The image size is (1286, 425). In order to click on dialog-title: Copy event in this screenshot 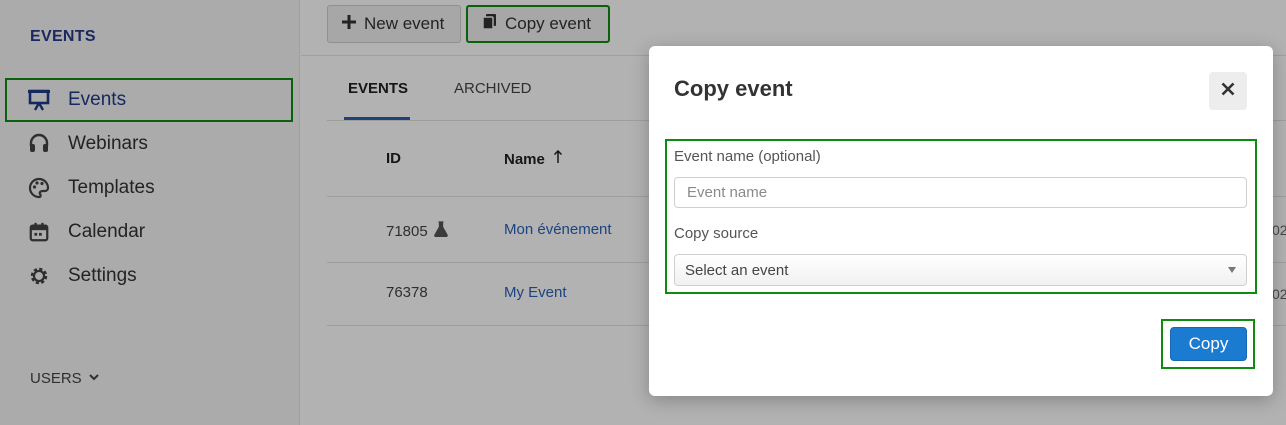, I will do `click(733, 88)`.